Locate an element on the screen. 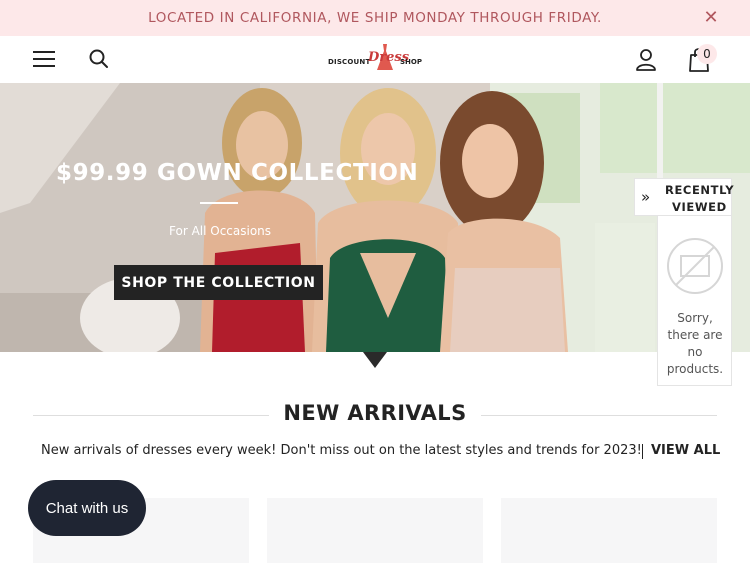 The image size is (750, 563). site-logo: DISCOUNT Dress SHOP is located at coordinates (376, 59).